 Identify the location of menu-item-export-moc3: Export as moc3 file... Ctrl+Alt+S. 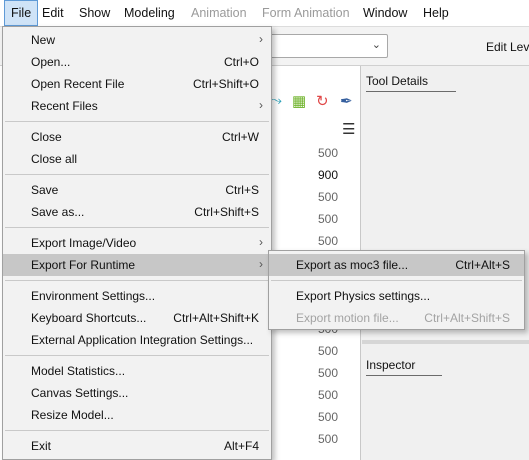
(396, 265).